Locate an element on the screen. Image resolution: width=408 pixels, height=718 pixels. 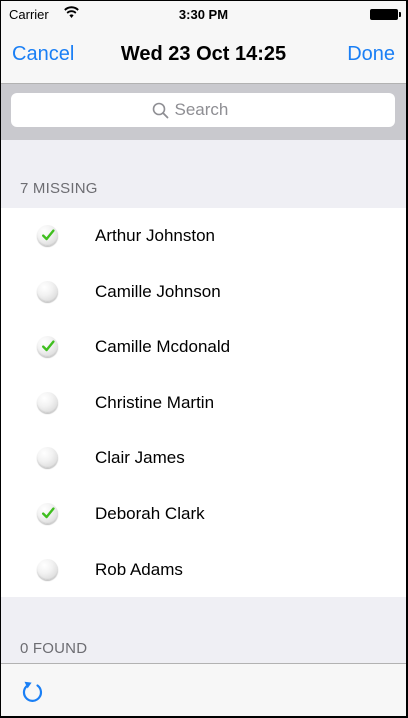
person-name: Arthur Johnston is located at coordinates (155, 235).